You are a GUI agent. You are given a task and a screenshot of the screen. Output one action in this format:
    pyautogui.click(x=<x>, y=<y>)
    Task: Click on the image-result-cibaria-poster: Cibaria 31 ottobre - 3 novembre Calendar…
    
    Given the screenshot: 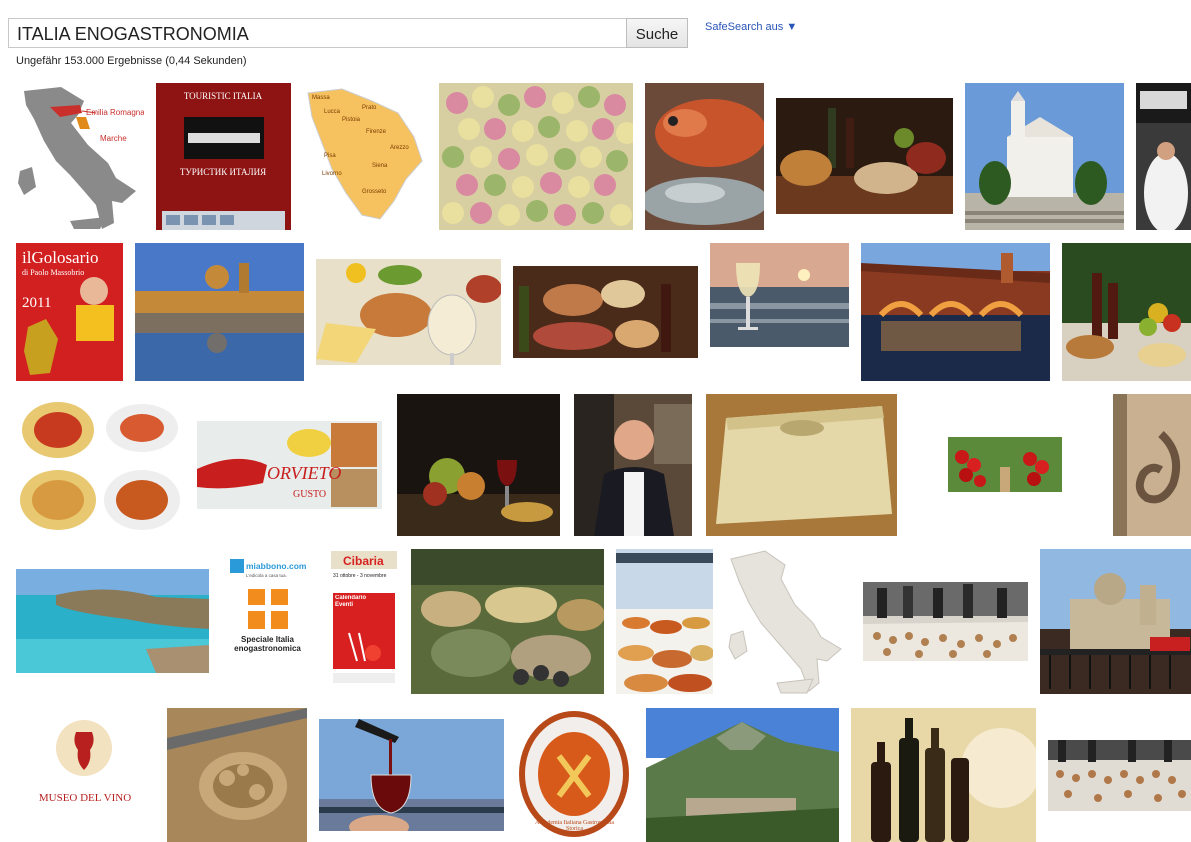 What is the action you would take?
    pyautogui.click(x=364, y=618)
    